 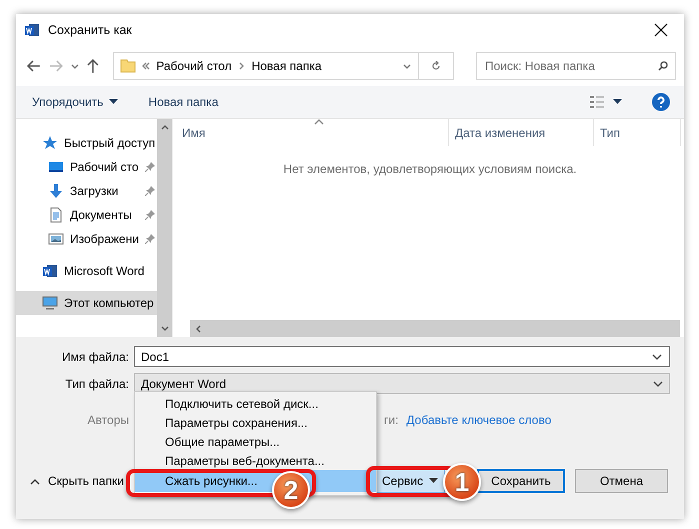 What do you see at coordinates (637, 132) in the screenshot?
I see `column-header: Тип` at bounding box center [637, 132].